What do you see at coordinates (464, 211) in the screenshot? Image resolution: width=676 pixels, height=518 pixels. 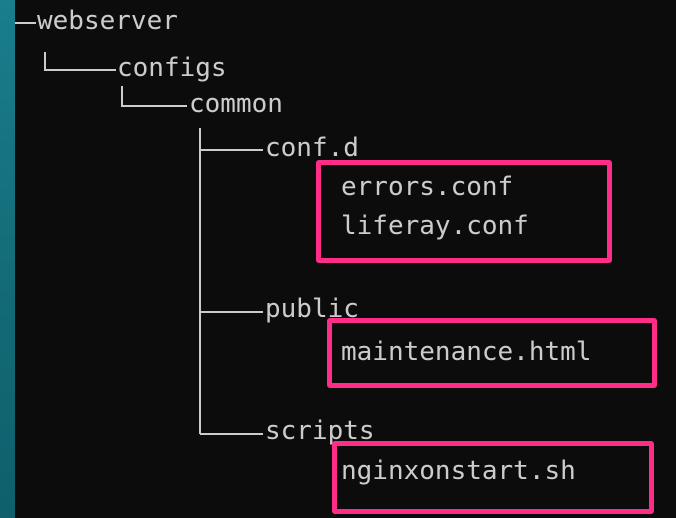 I see `highlight-box-confd-files` at bounding box center [464, 211].